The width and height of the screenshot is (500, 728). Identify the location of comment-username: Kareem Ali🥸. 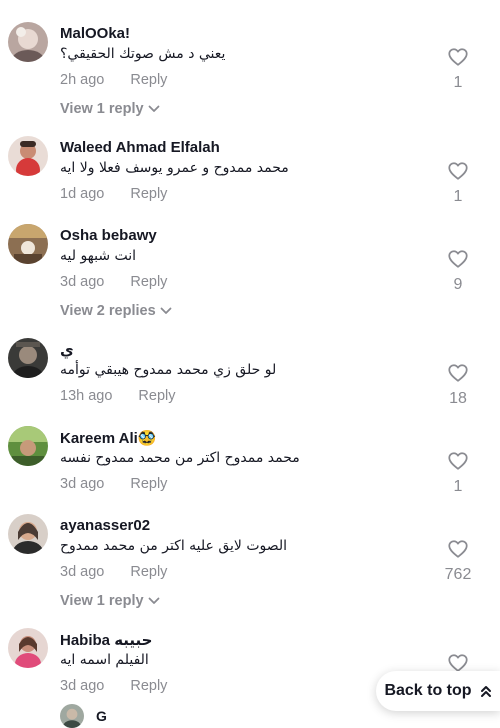
(108, 438).